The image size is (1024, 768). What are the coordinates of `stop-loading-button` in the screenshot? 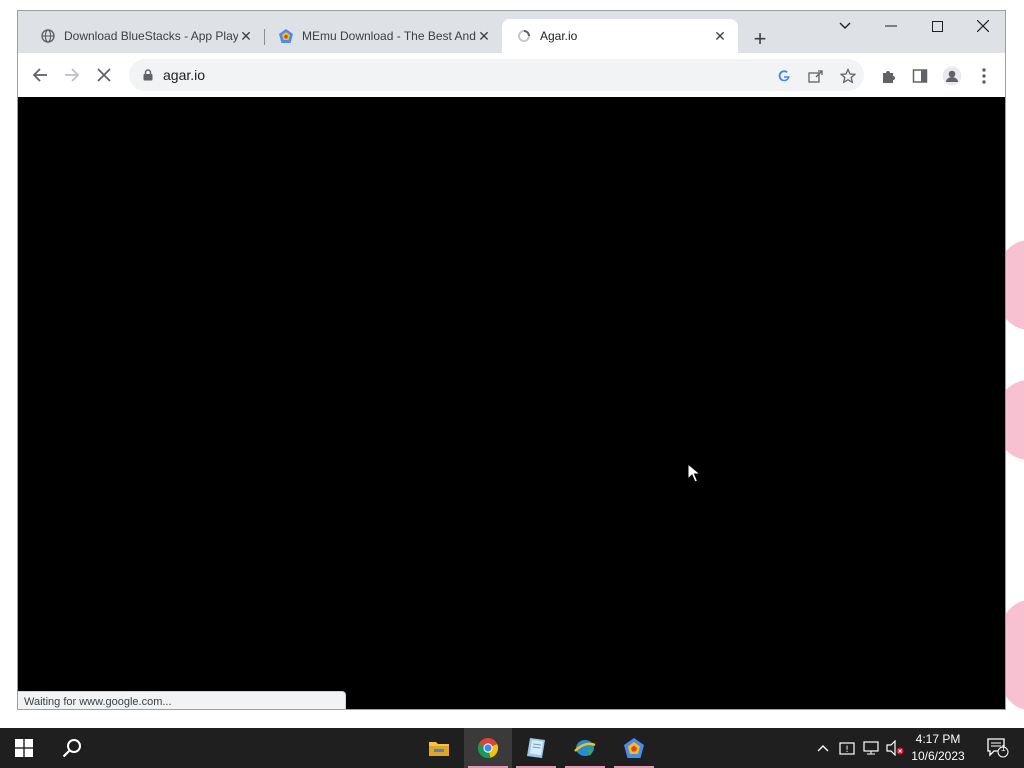 It's located at (104, 75).